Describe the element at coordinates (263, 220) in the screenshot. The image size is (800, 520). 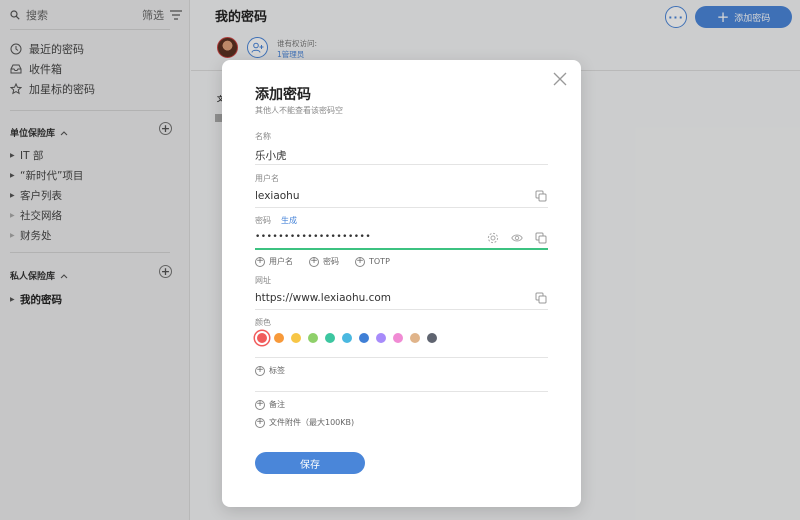
I see `password-label: 密码` at that location.